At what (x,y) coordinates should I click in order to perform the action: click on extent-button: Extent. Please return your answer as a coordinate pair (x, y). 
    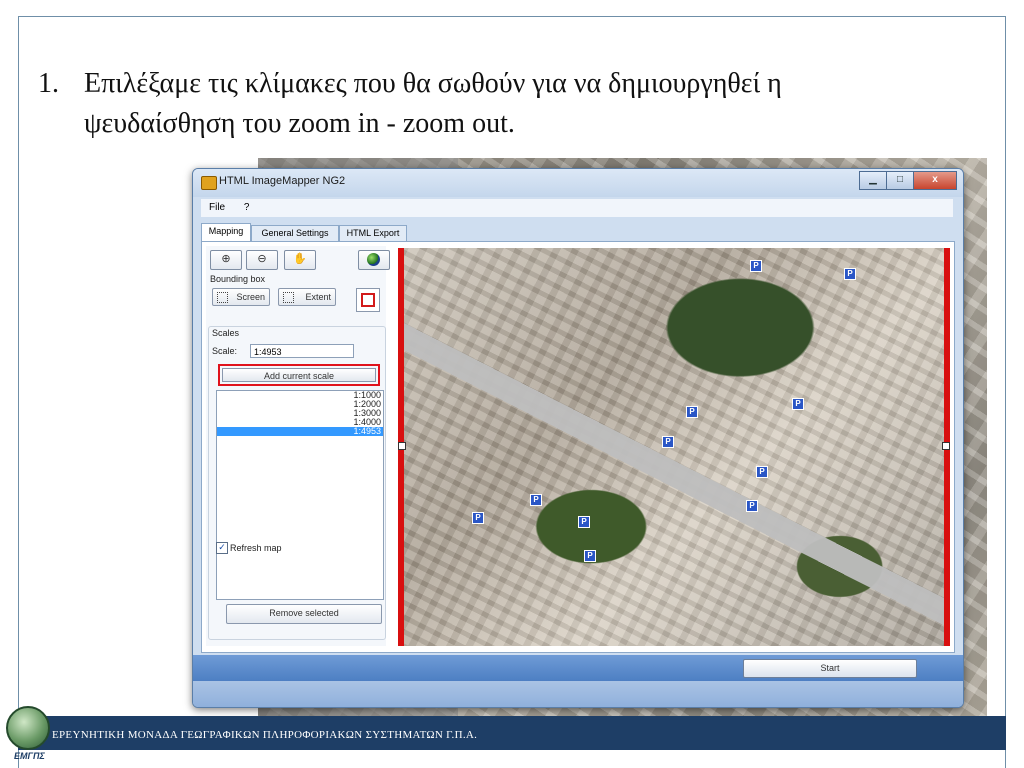
    Looking at the image, I should click on (307, 297).